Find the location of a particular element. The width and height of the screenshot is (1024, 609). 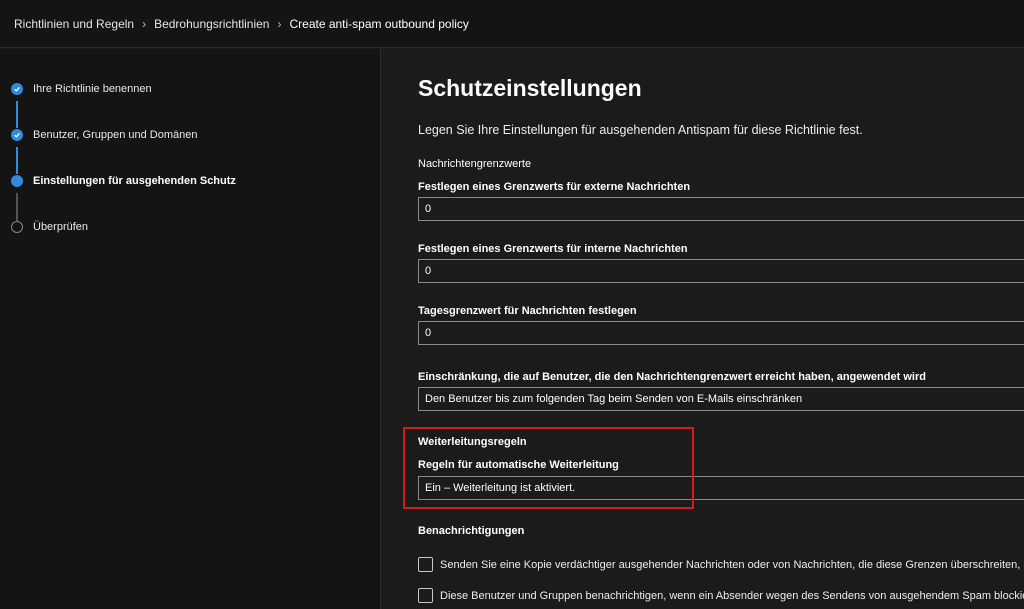

breadcrumb-item-current: Create anti-spam outbound policy is located at coordinates (379, 23).